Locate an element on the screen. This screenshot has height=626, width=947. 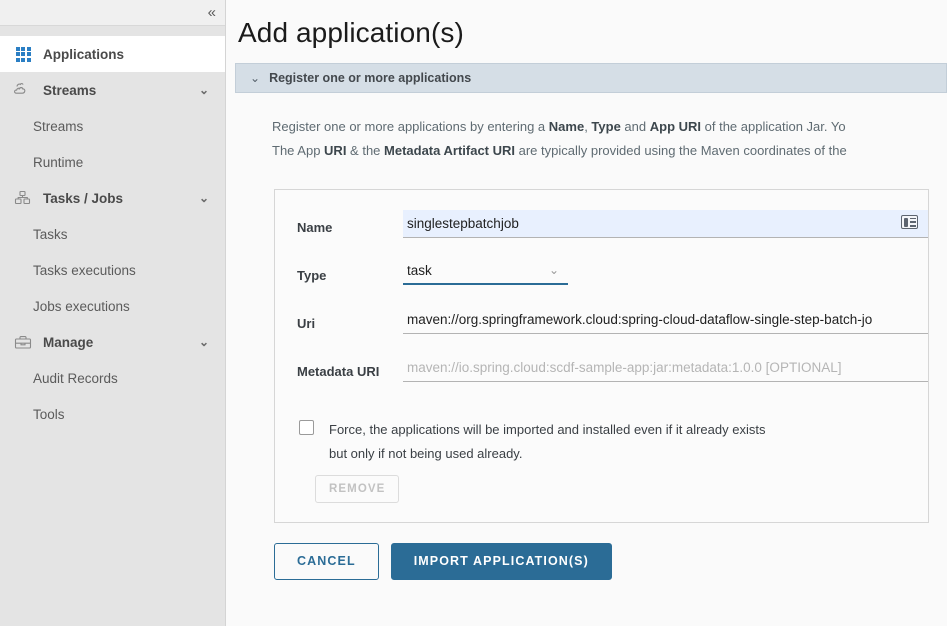
desc-text: and is located at coordinates (635, 126).